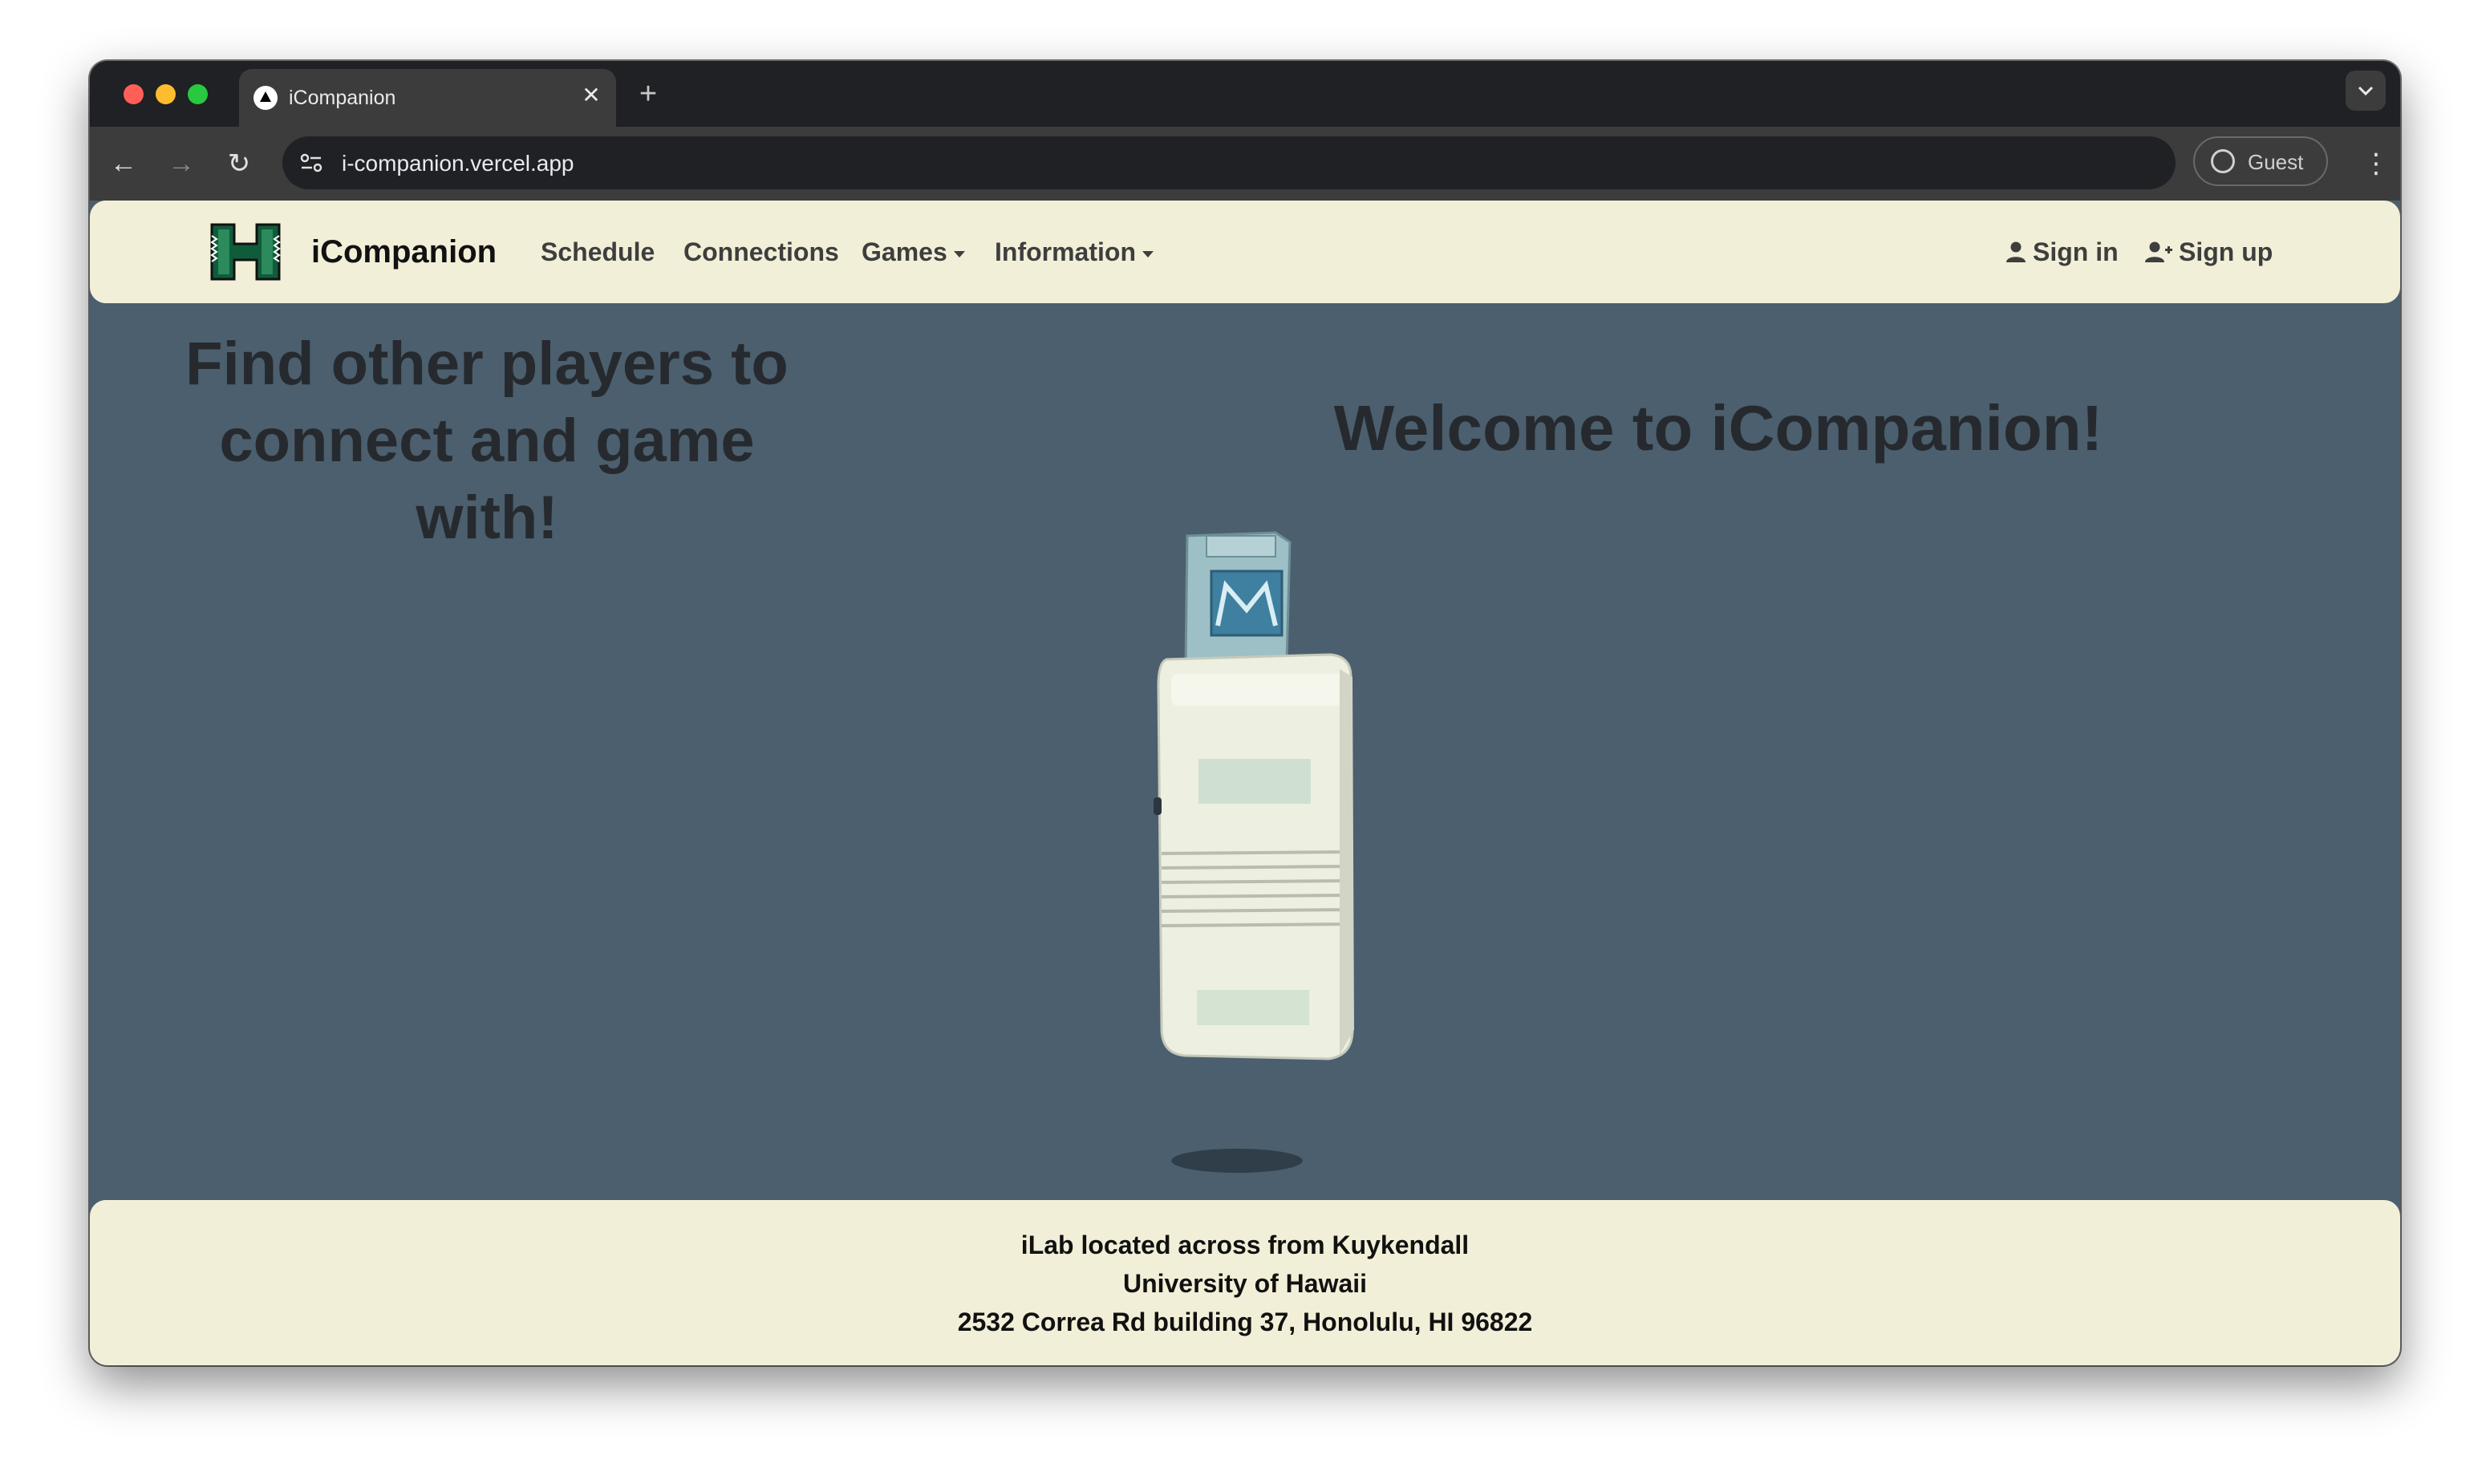 Image resolution: width=2490 pixels, height=1484 pixels. Describe the element at coordinates (458, 163) in the screenshot. I see `url-text: i-companion.vercel.app` at that location.